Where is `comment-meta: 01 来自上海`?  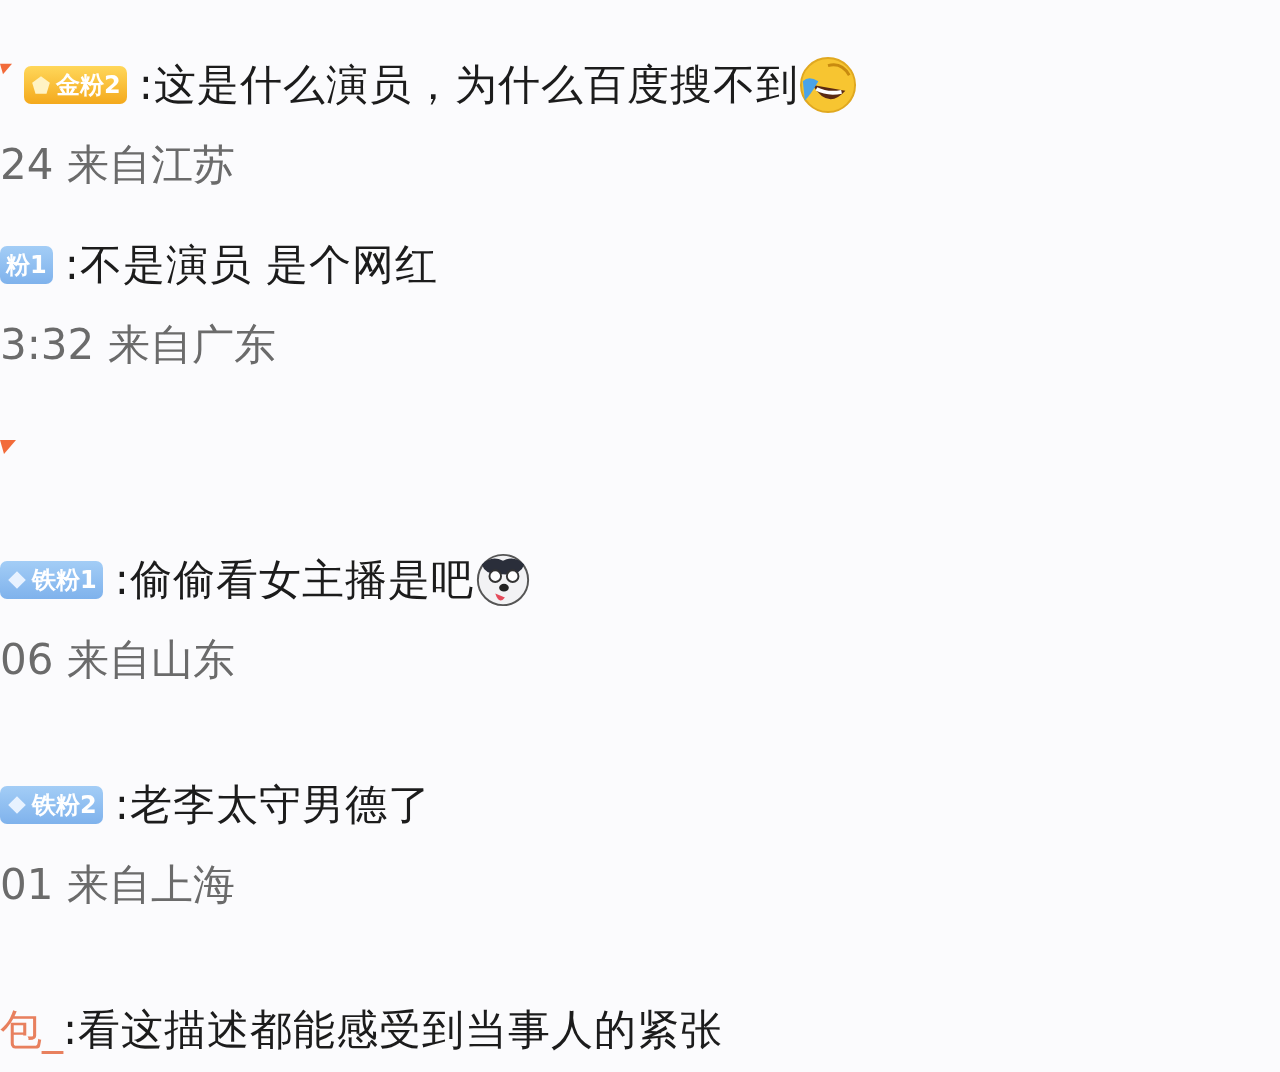 comment-meta: 01 来自上海 is located at coordinates (118, 885).